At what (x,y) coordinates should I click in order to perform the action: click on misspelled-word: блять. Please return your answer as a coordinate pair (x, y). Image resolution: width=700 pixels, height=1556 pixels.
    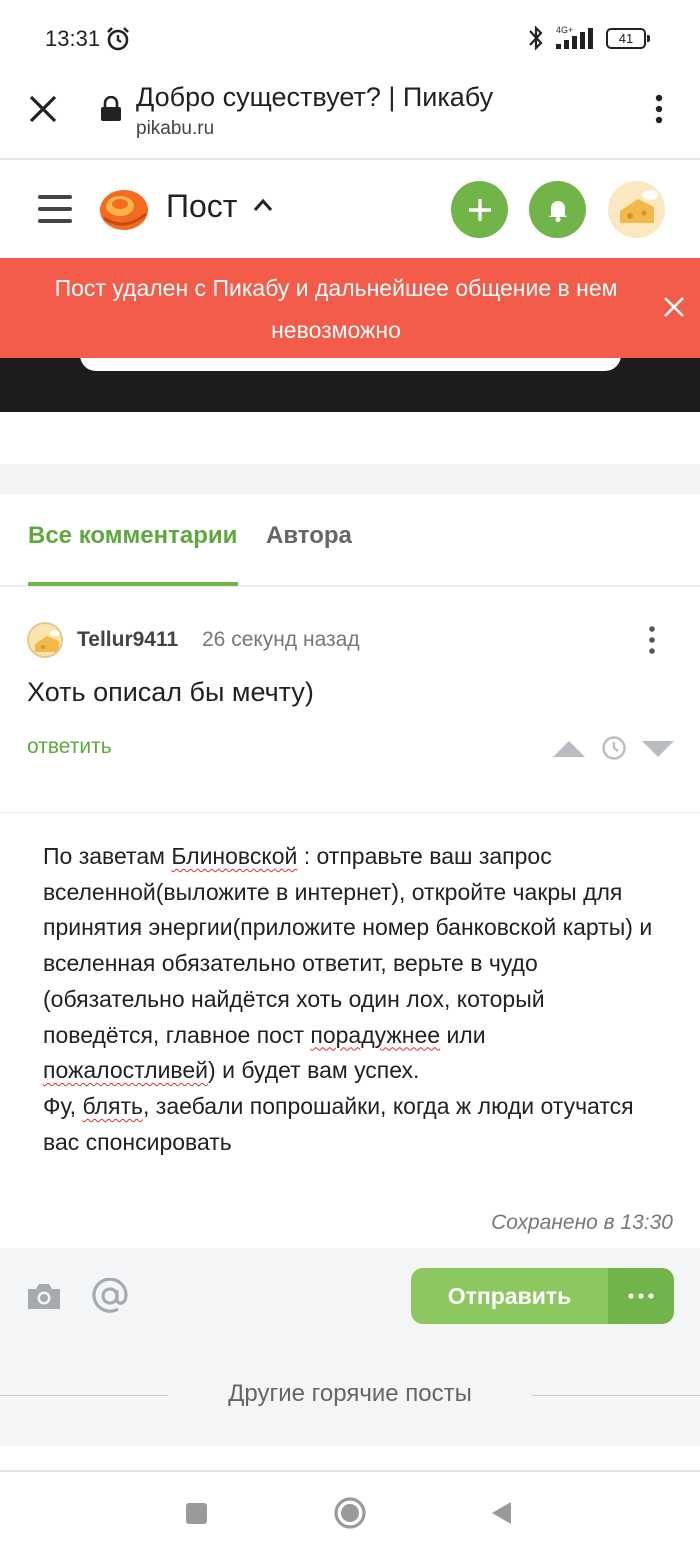
    Looking at the image, I should click on (113, 1105).